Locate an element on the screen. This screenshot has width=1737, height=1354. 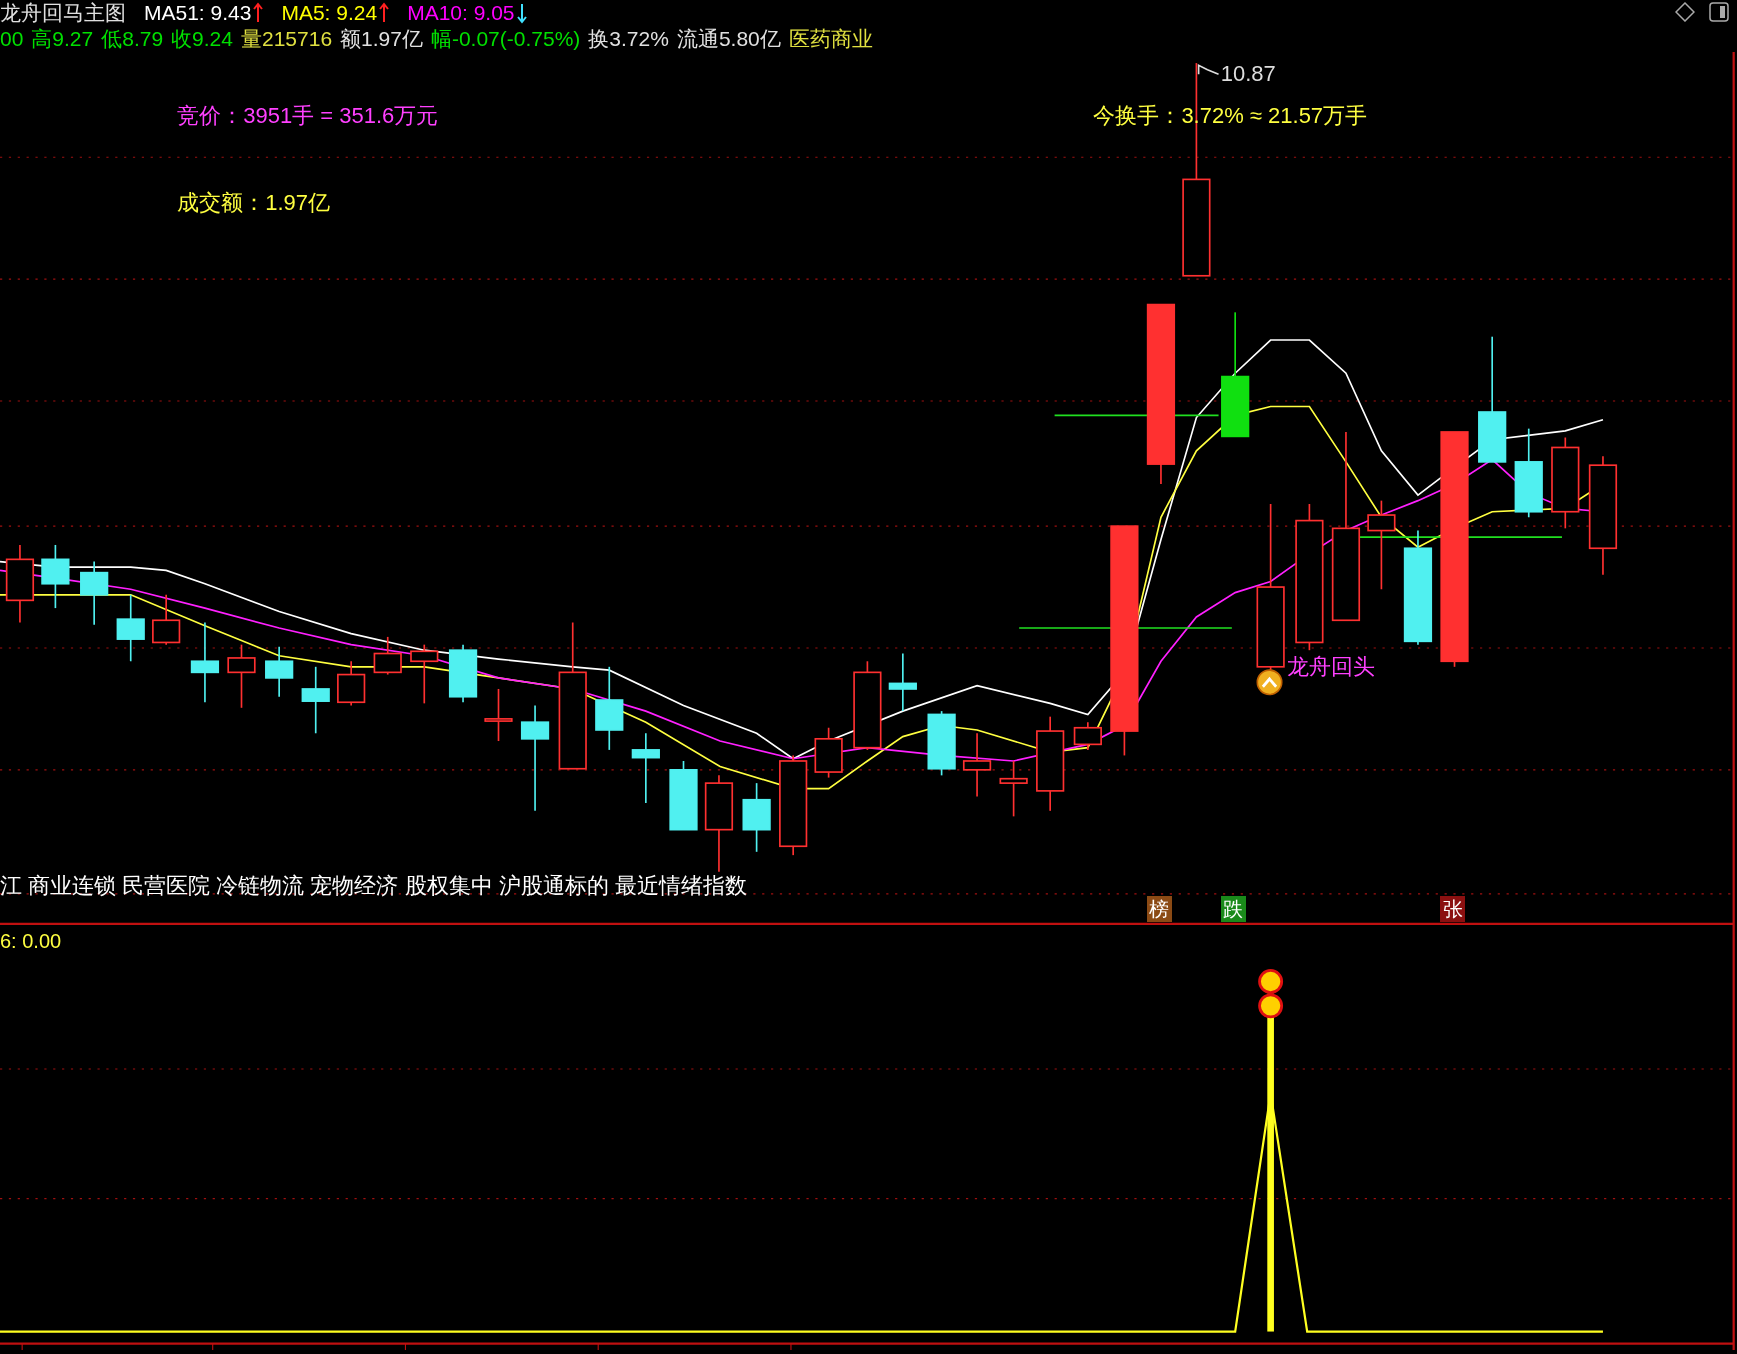
signal-dots-icon is located at coordinates (1271, 993).